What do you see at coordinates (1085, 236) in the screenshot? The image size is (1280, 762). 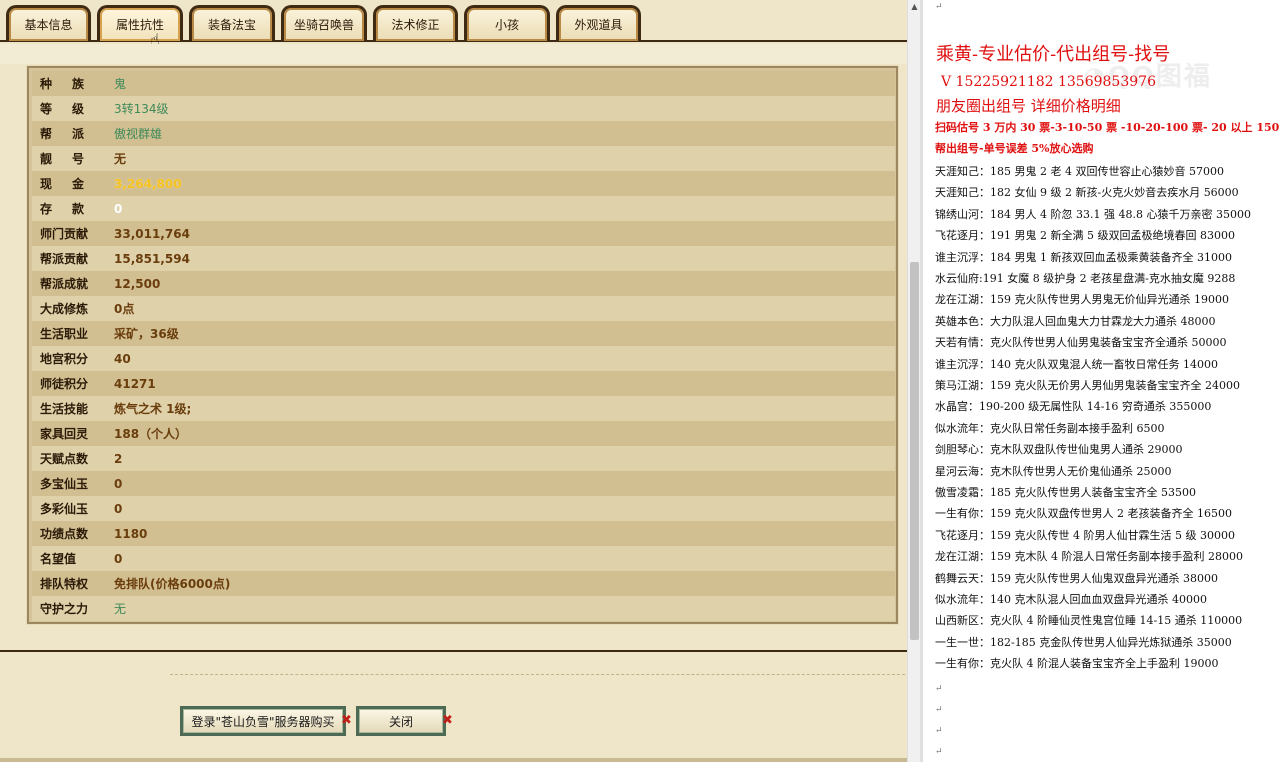 I see `listing-line: 飞花逐月：191 男鬼 2 新全满 5 级双回孟极绝境春回 83000` at bounding box center [1085, 236].